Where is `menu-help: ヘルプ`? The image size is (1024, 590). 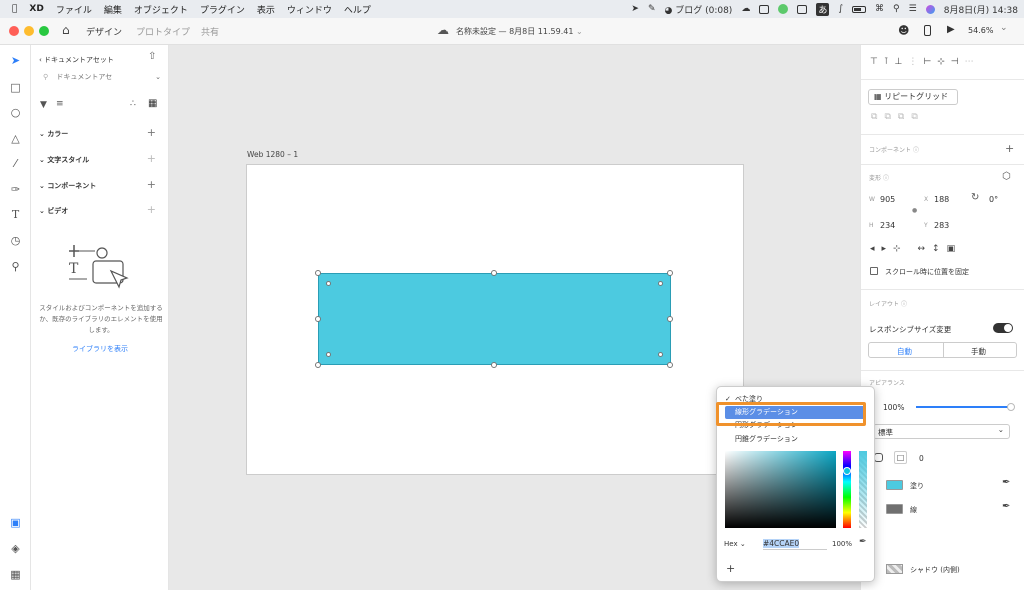
menu-help: ヘルプ is located at coordinates (357, 9).